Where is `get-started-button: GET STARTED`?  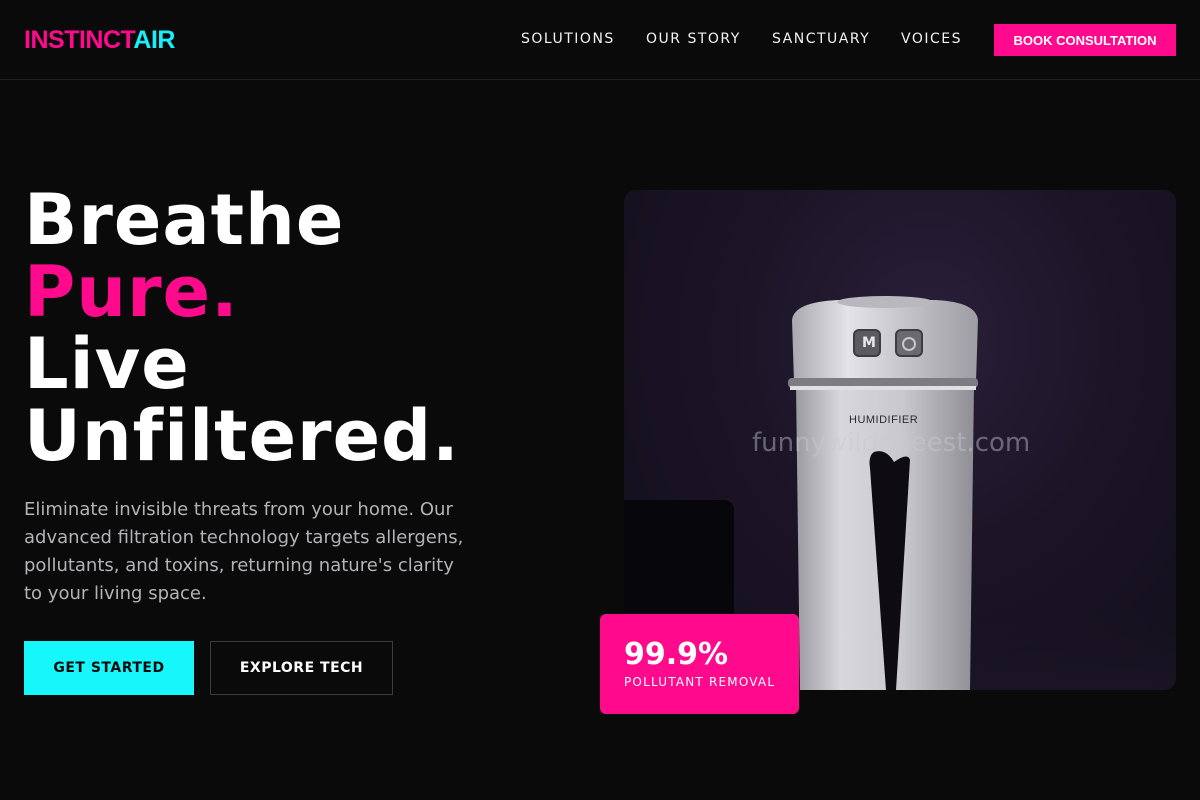 get-started-button: GET STARTED is located at coordinates (109, 668).